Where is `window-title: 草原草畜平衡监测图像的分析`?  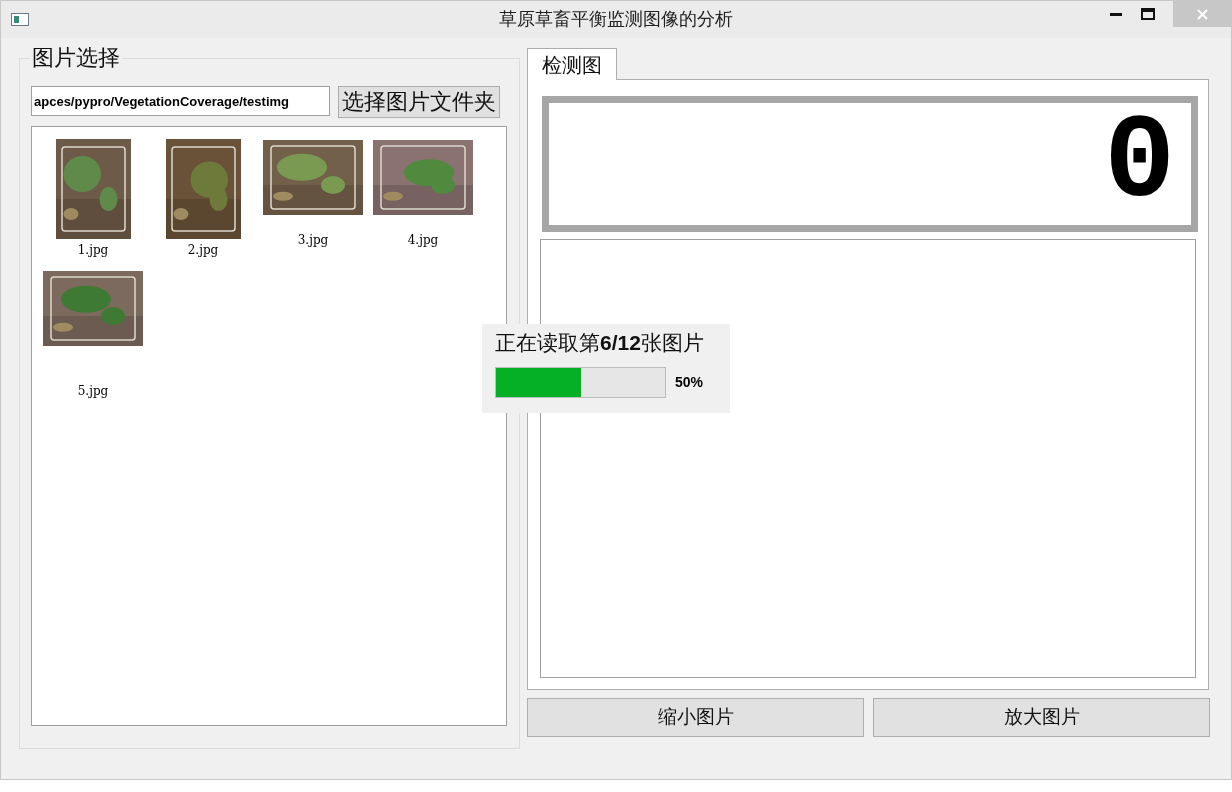
window-title: 草原草畜平衡监测图像的分析 is located at coordinates (616, 19).